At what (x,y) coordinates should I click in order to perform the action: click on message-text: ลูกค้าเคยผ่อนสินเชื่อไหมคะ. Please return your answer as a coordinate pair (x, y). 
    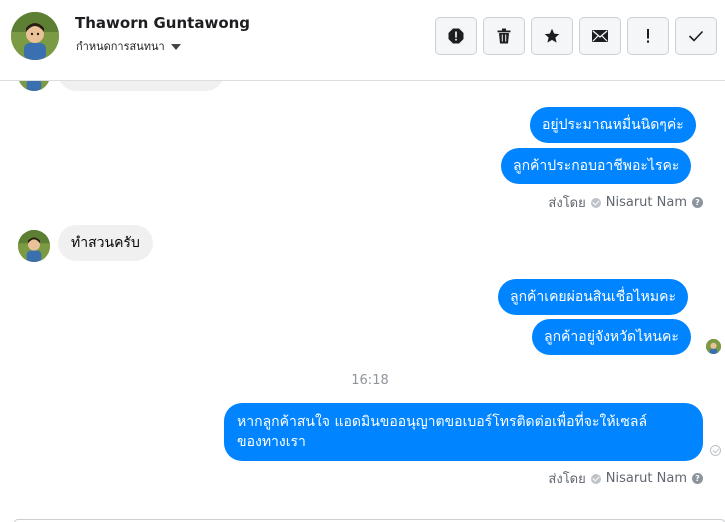
    Looking at the image, I should click on (593, 297).